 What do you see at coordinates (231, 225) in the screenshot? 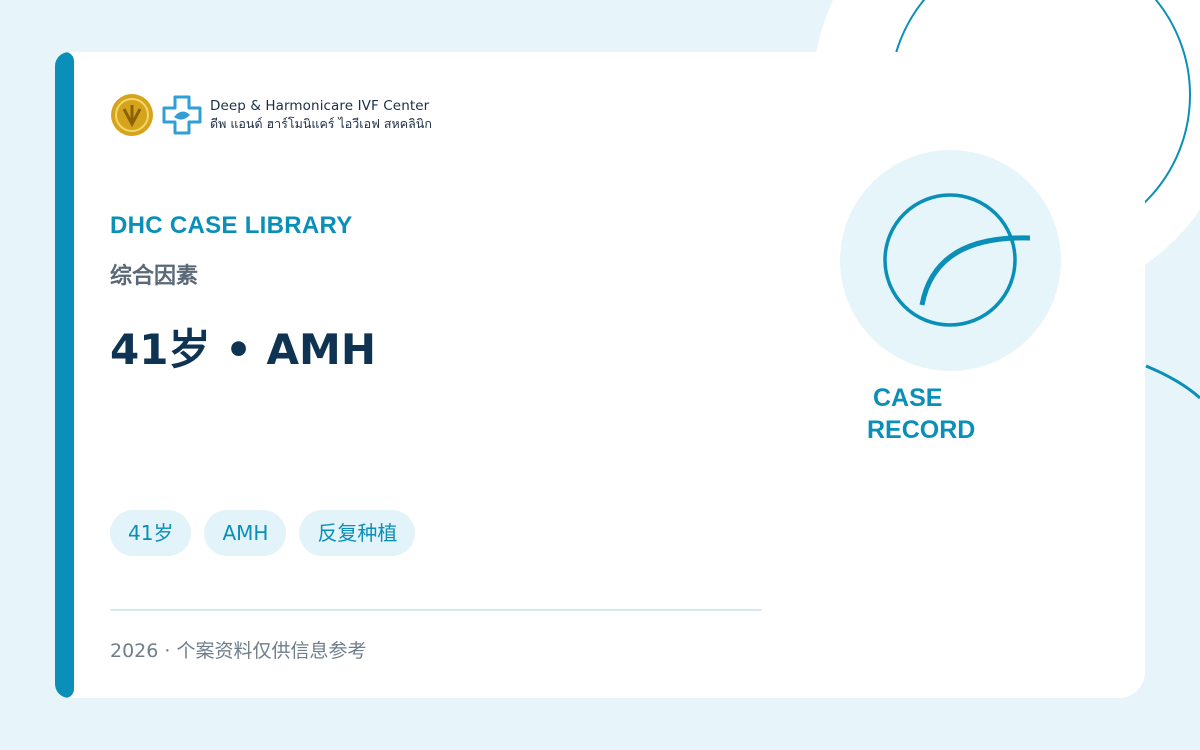
I see `eyebrow-label: DHC CASE LIBRARY` at bounding box center [231, 225].